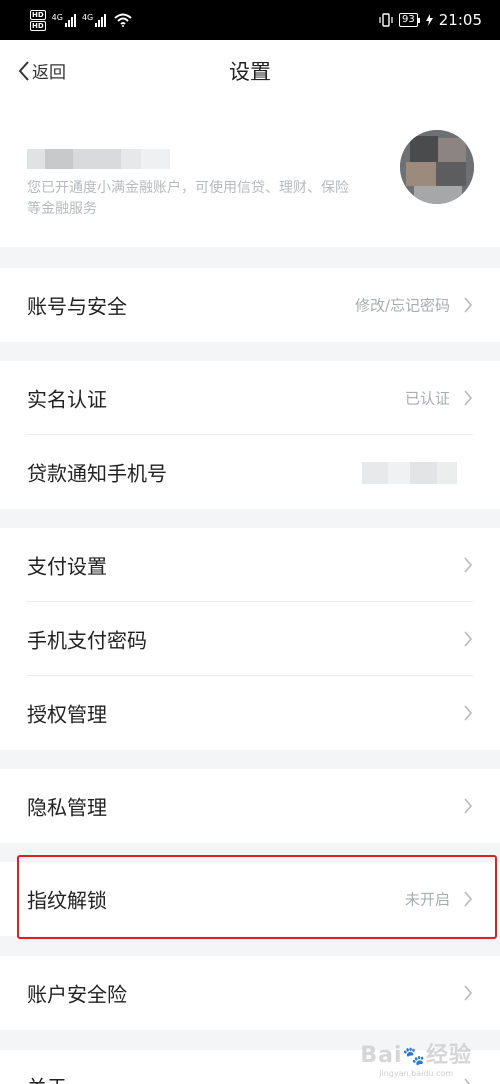  Describe the element at coordinates (250, 472) in the screenshot. I see `loan-phone-row: 贷款通知手机号` at that location.